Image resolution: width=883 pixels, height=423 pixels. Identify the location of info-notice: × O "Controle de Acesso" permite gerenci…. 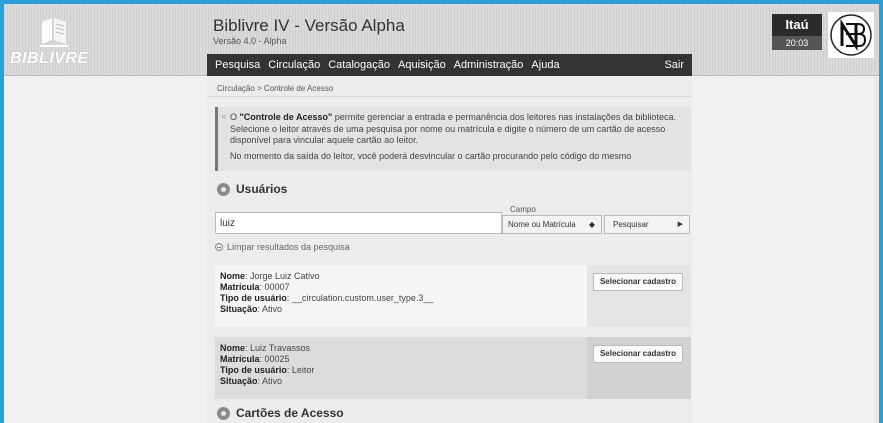
(453, 139).